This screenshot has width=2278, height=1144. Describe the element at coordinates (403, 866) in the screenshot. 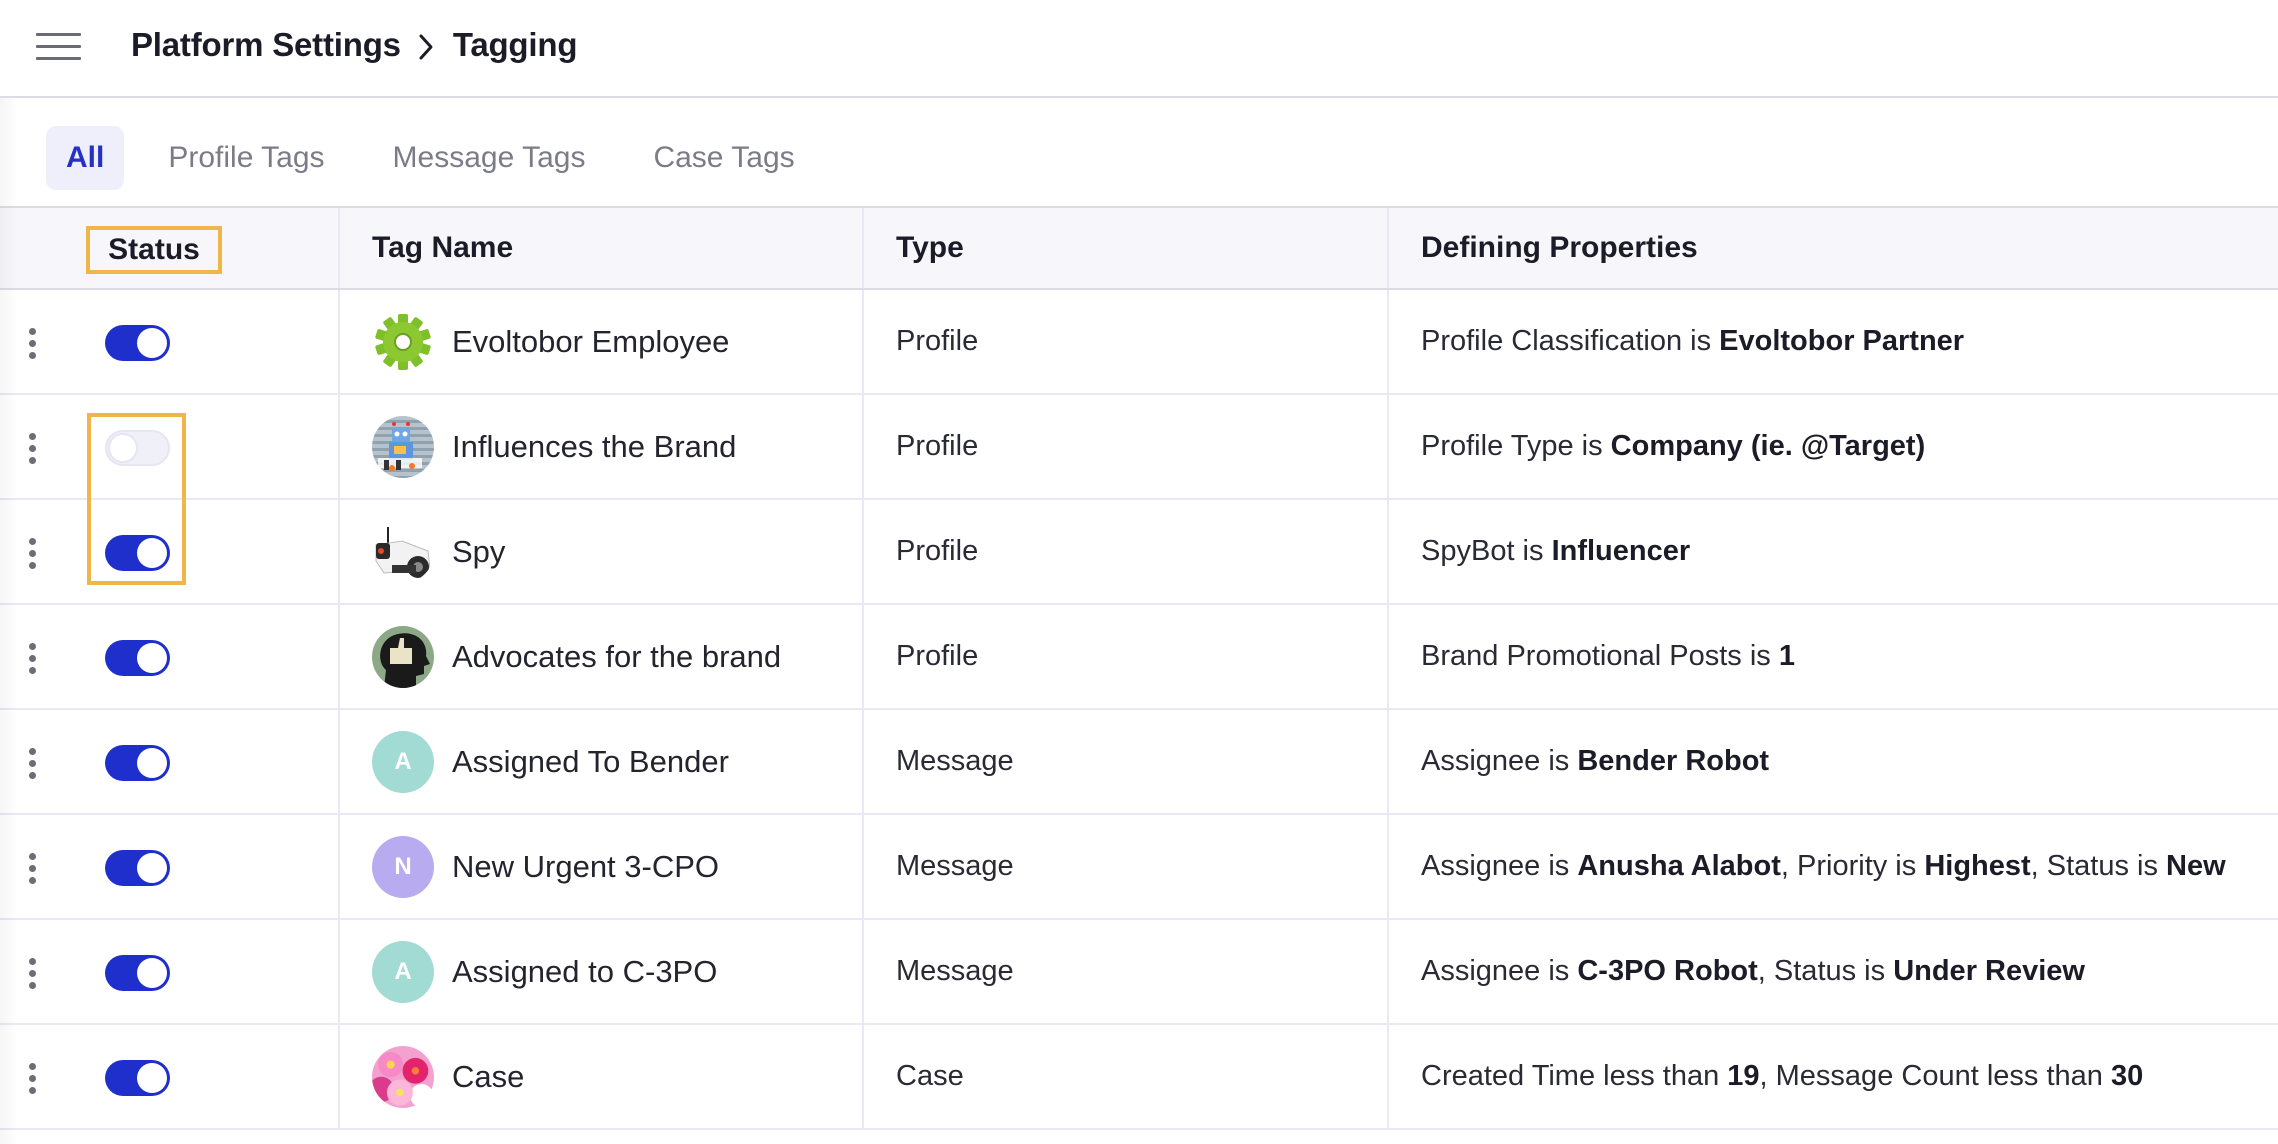

I see `avatar-initial-n: N` at that location.